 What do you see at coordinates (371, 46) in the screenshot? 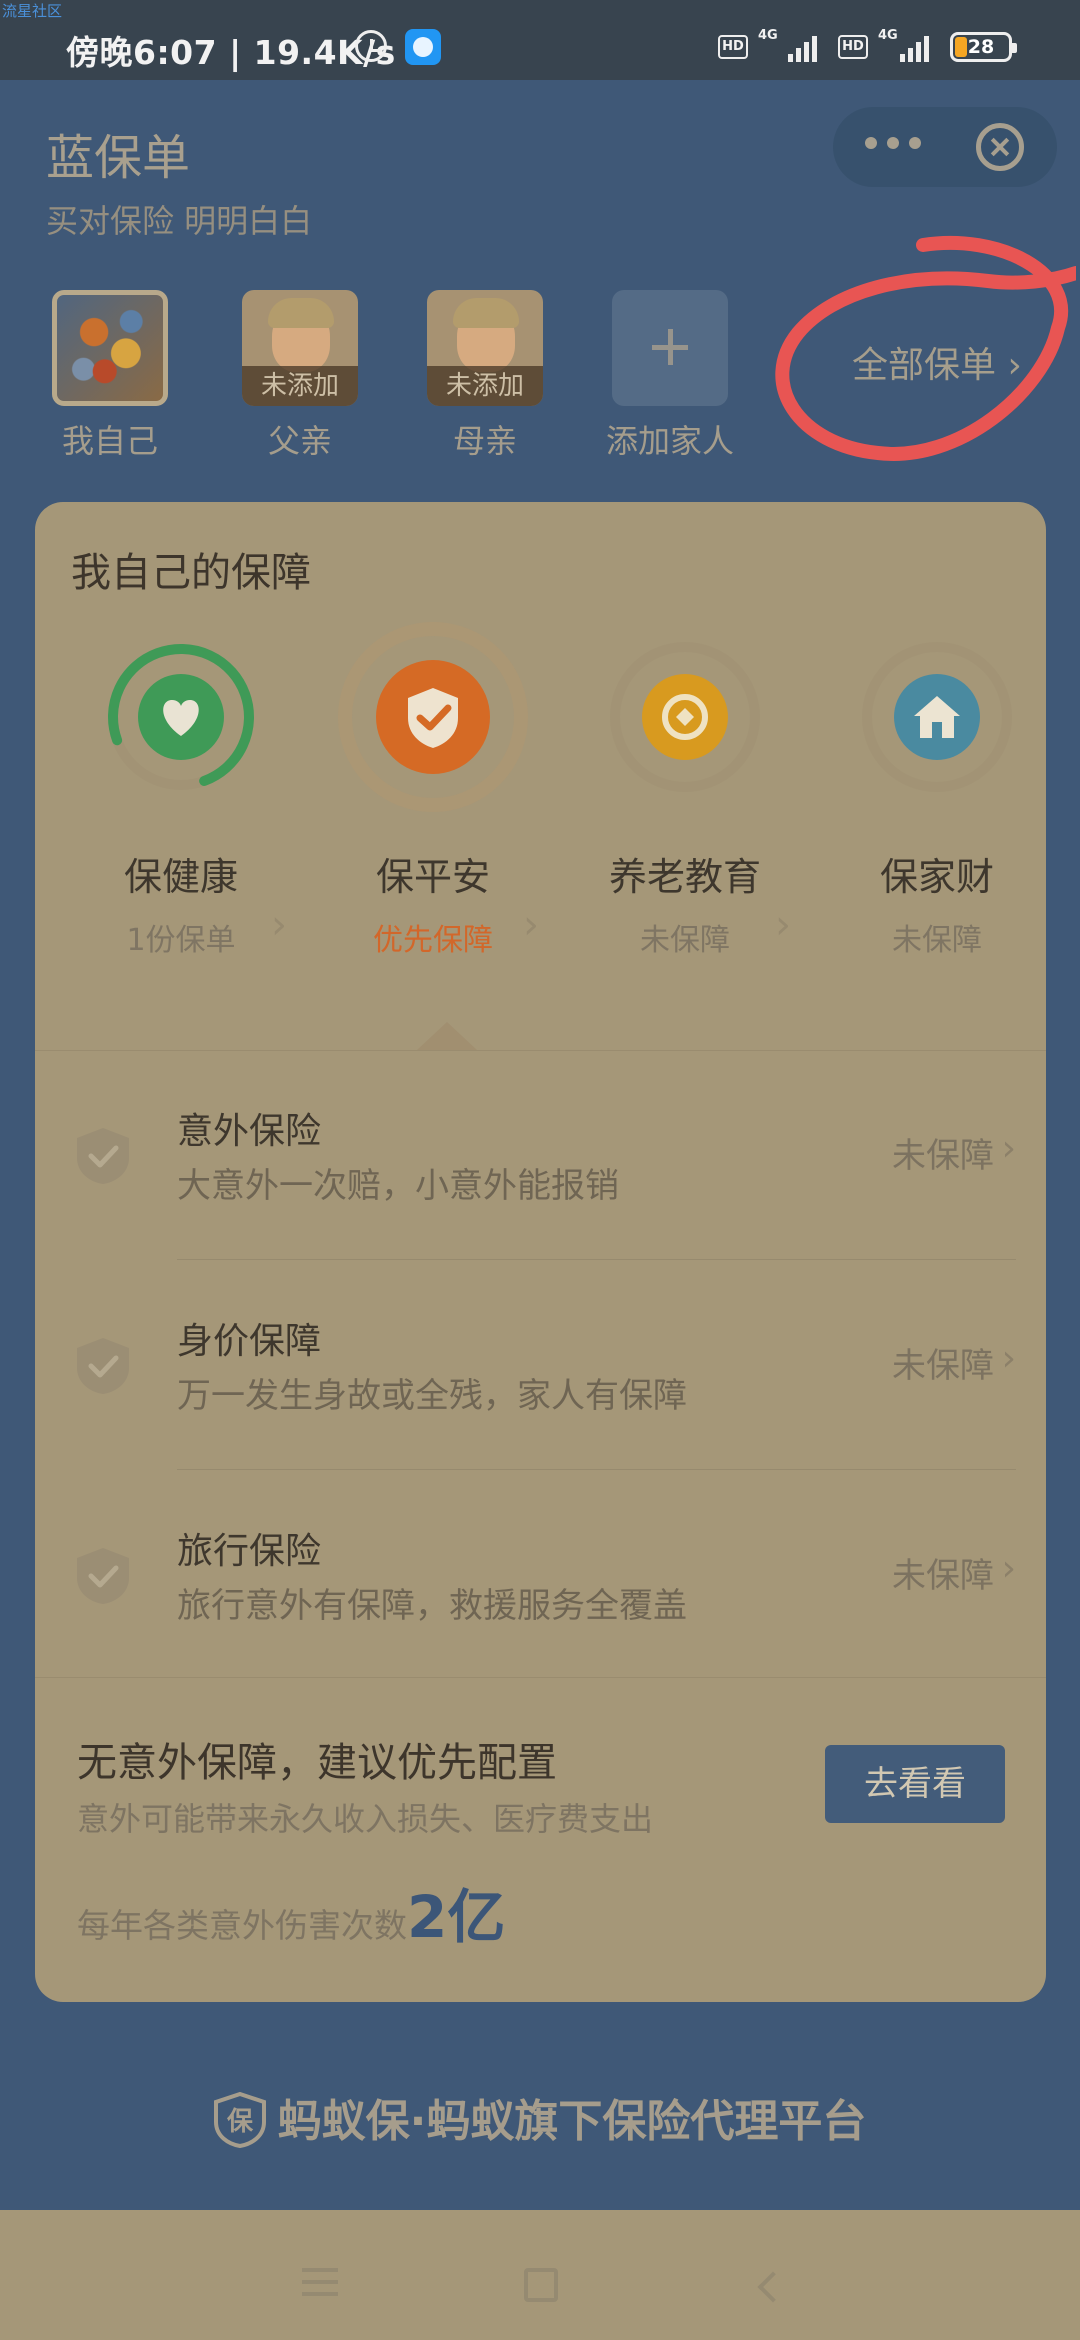
I see `alarm-icon` at bounding box center [371, 46].